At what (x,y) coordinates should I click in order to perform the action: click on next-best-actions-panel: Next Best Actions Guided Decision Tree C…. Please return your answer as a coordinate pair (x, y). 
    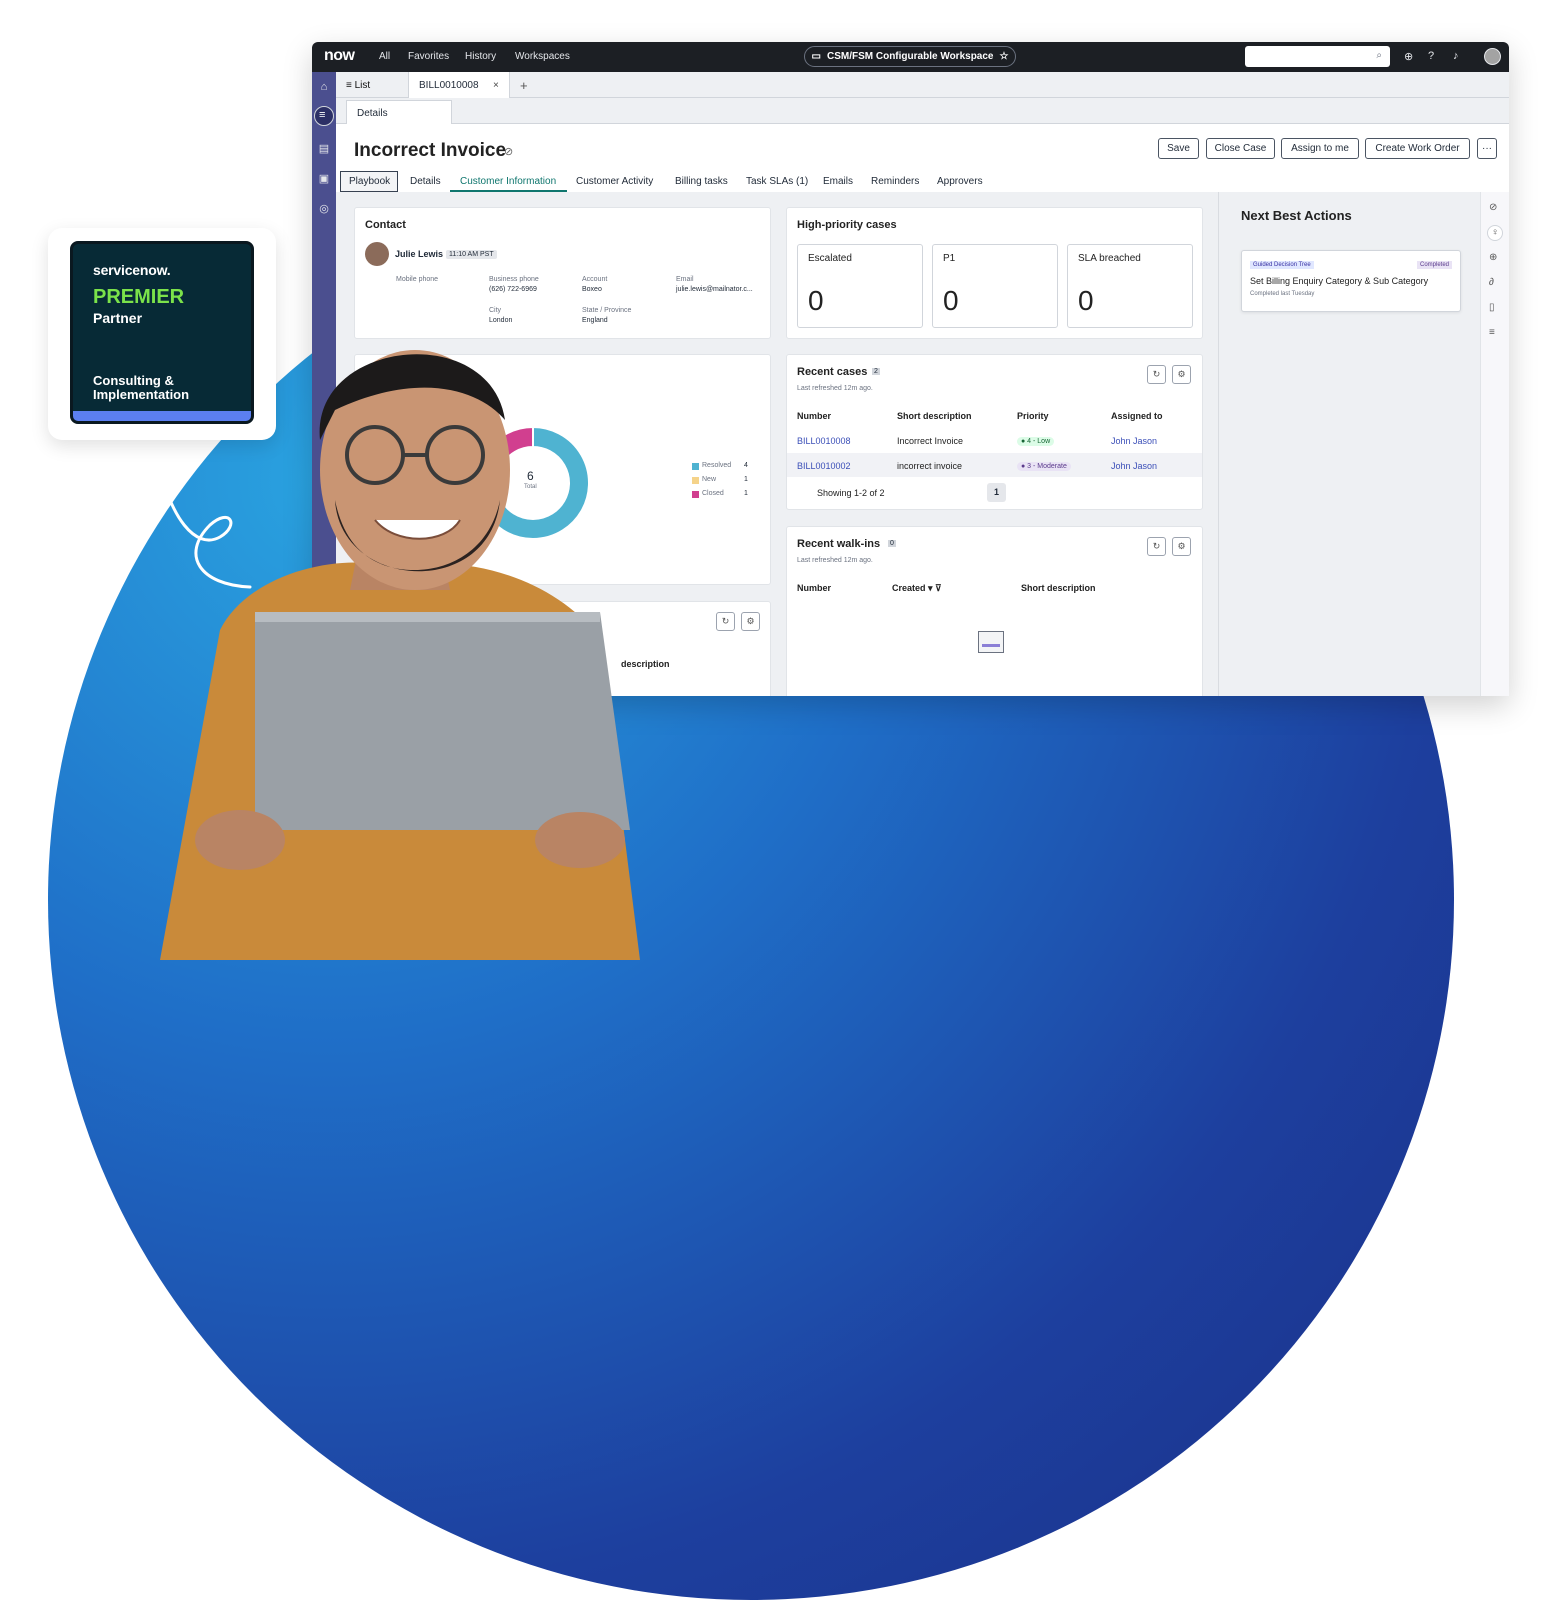
    Looking at the image, I should click on (1349, 444).